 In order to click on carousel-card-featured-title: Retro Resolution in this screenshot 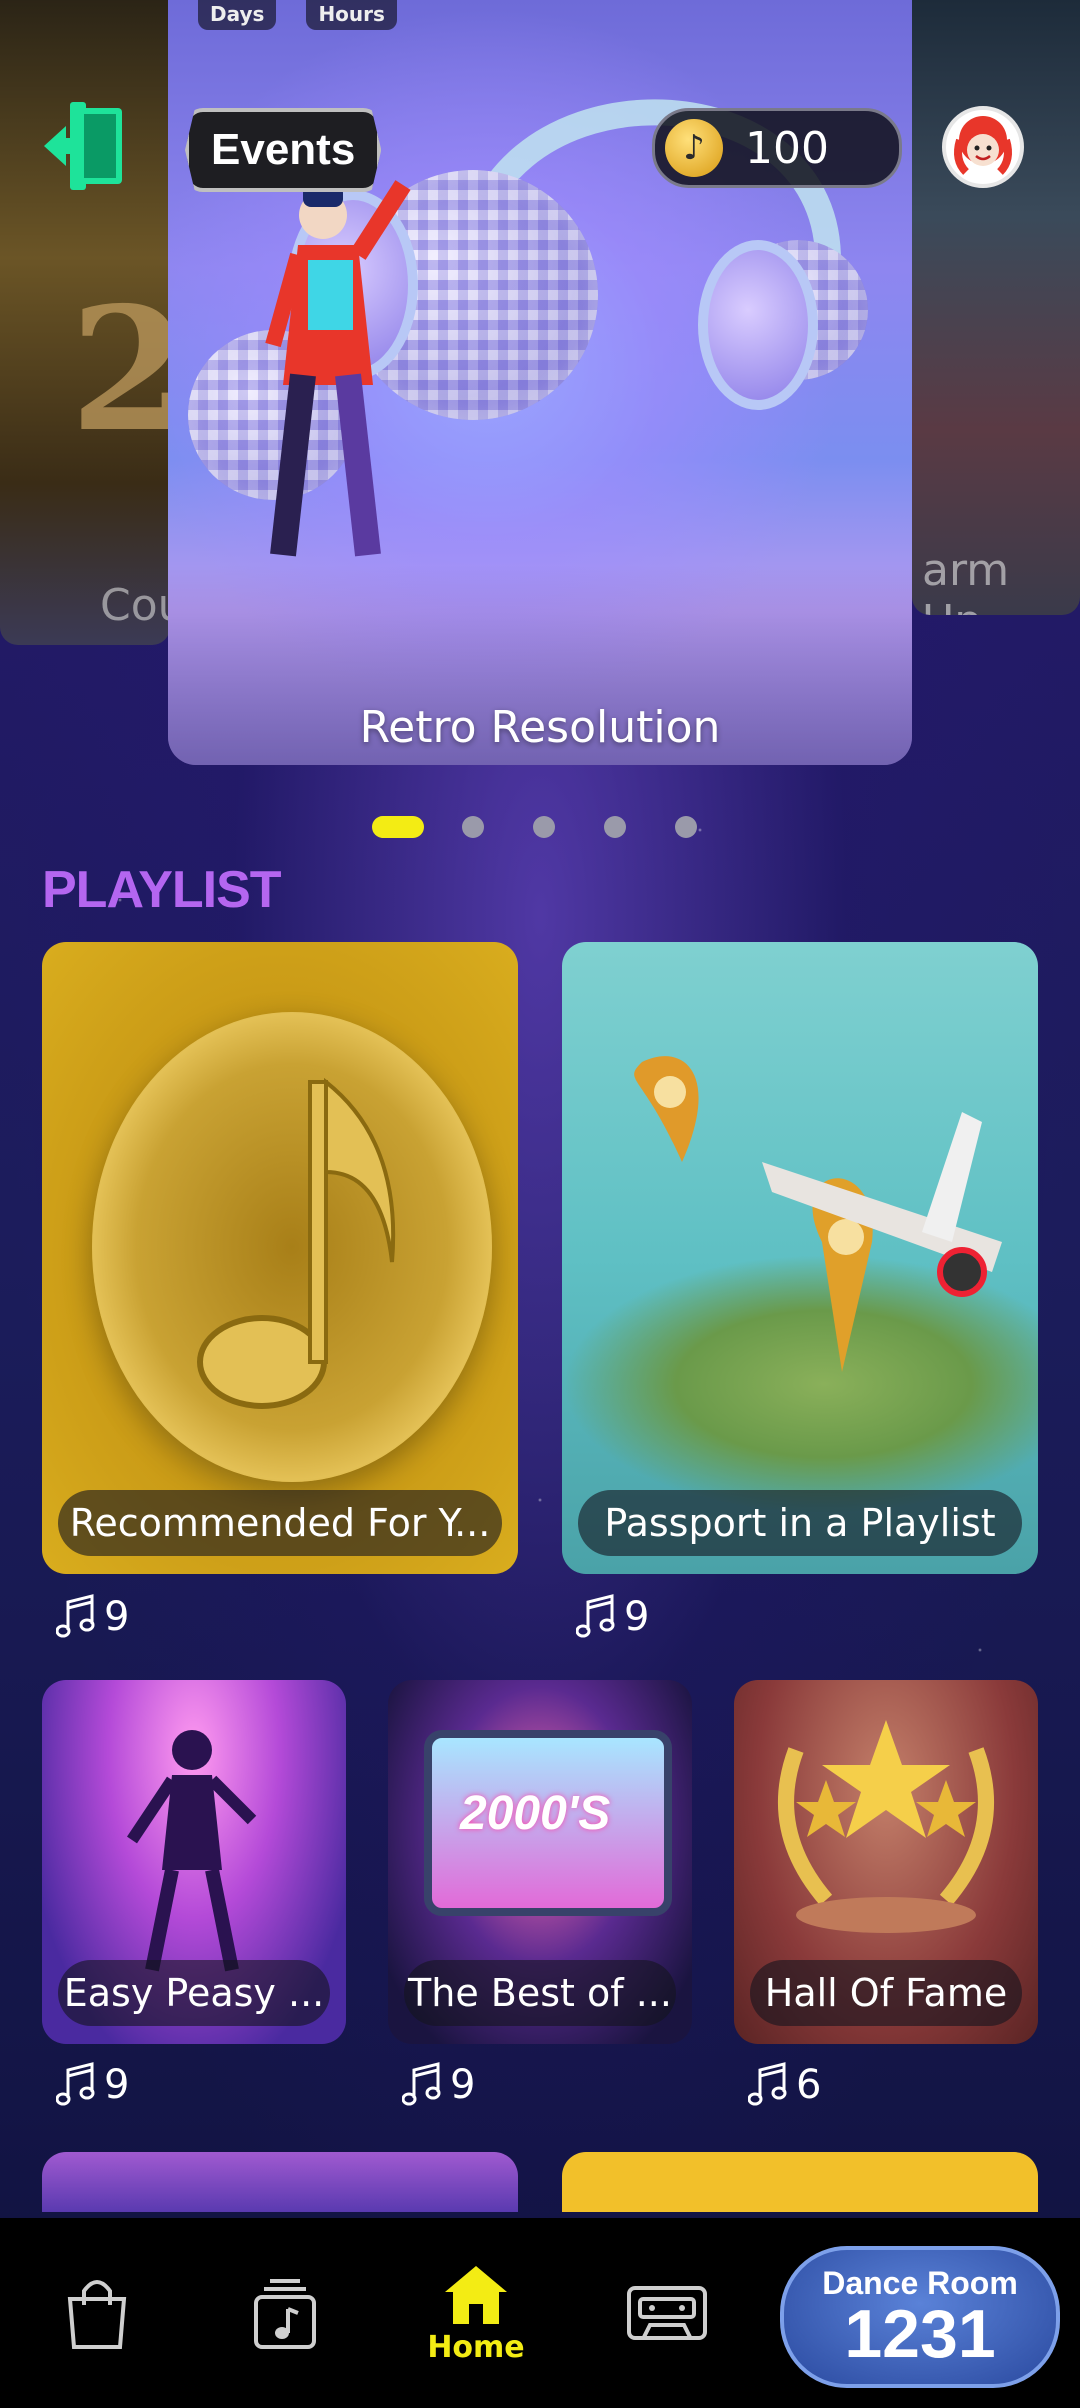, I will do `click(540, 727)`.